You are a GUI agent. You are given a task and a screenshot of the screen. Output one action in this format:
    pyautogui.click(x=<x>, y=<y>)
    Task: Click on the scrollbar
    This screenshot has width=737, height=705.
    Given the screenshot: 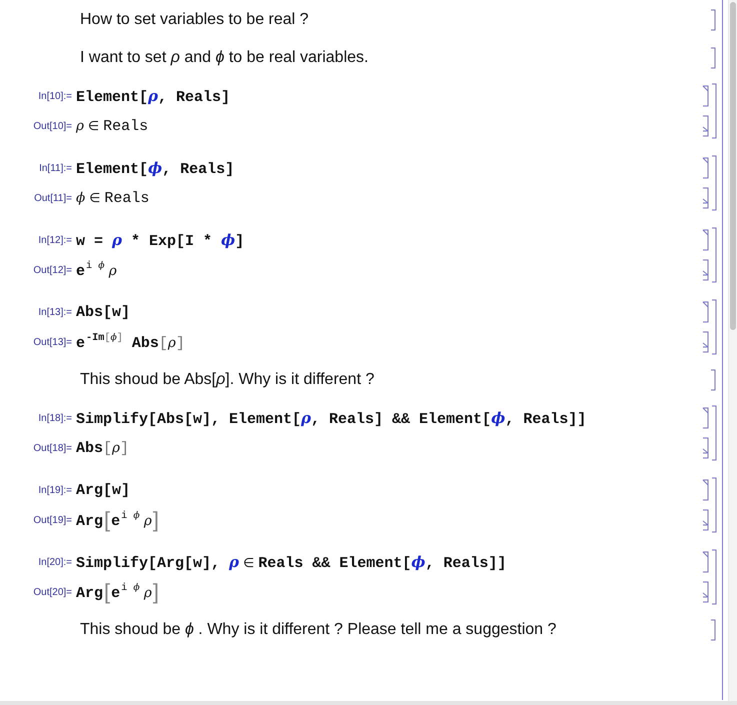 What is the action you would take?
    pyautogui.click(x=732, y=350)
    